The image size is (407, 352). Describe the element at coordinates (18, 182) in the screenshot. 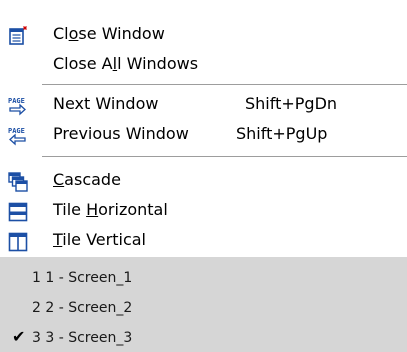

I see `cascade-icon` at that location.